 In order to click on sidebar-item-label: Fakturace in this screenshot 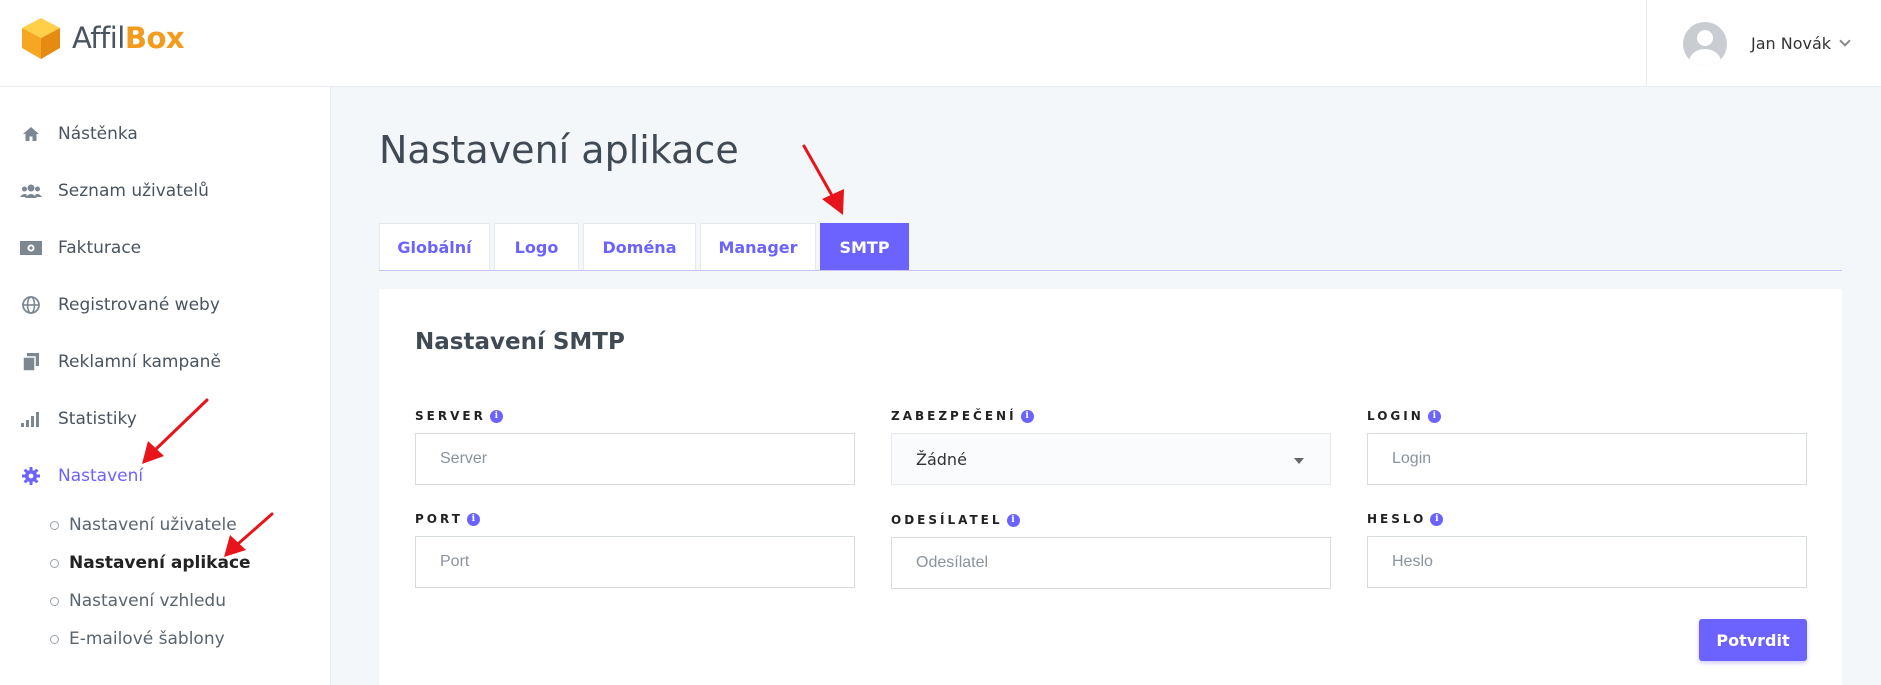, I will do `click(100, 248)`.